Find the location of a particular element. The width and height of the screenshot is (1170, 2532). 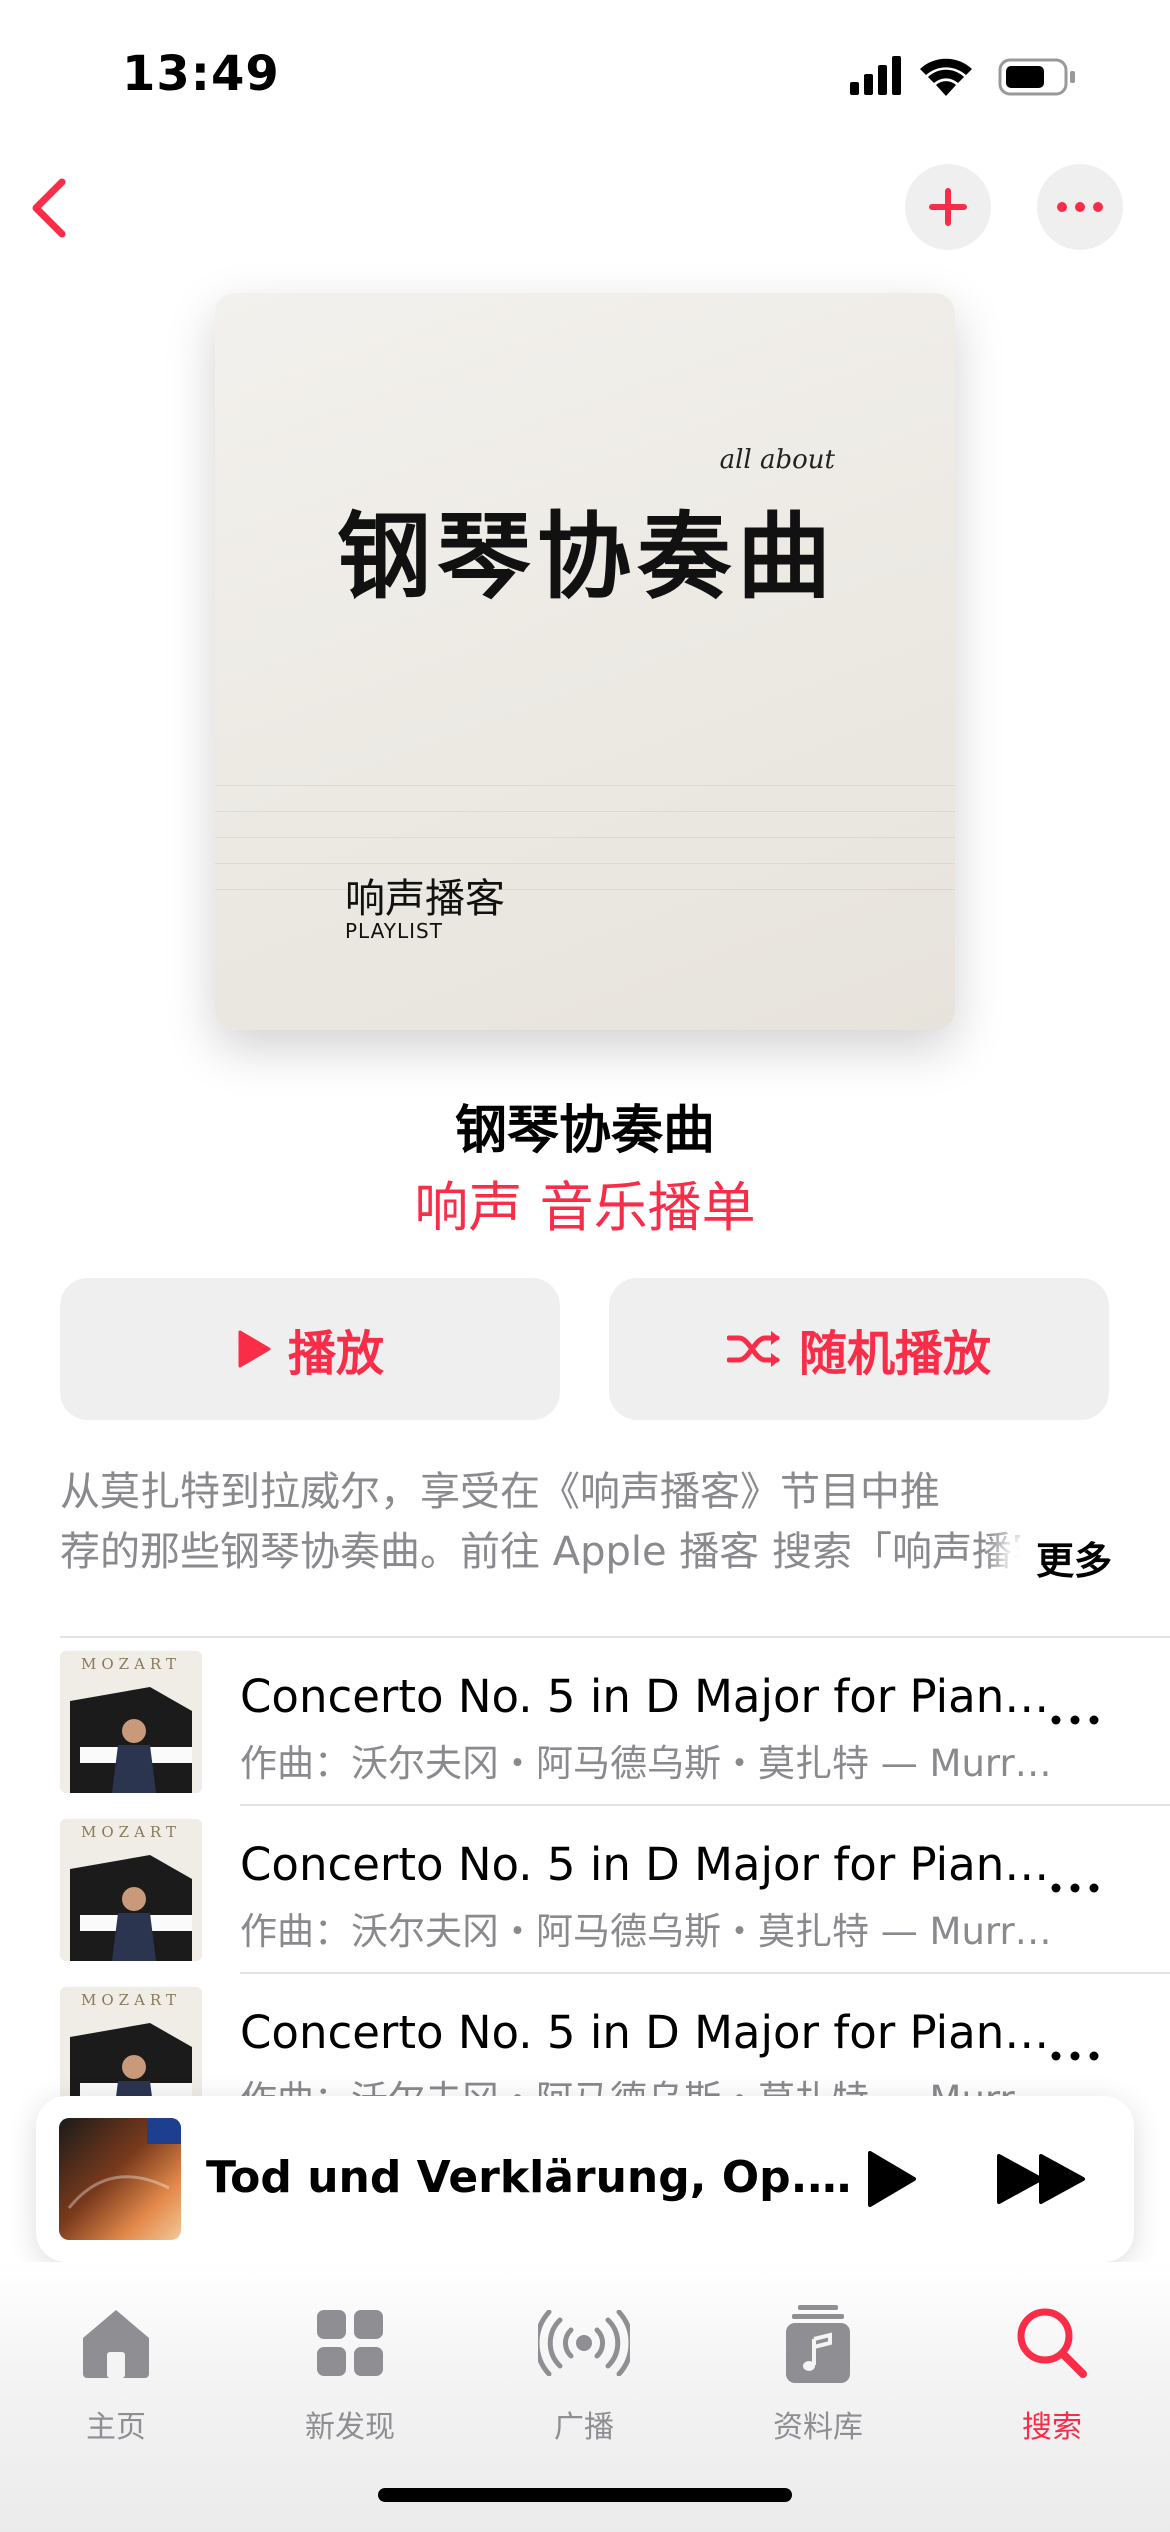

tab-library: 资料库 is located at coordinates (818, 2374).